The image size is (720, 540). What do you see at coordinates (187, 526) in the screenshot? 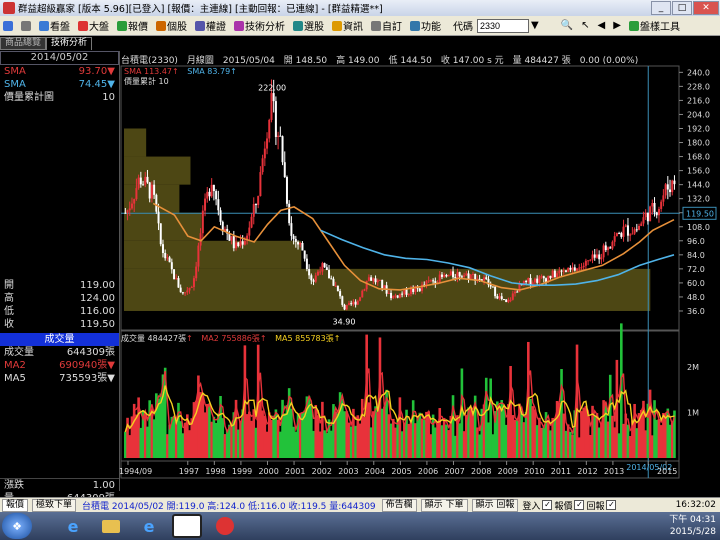
I see `taskbar-app-button` at bounding box center [187, 526].